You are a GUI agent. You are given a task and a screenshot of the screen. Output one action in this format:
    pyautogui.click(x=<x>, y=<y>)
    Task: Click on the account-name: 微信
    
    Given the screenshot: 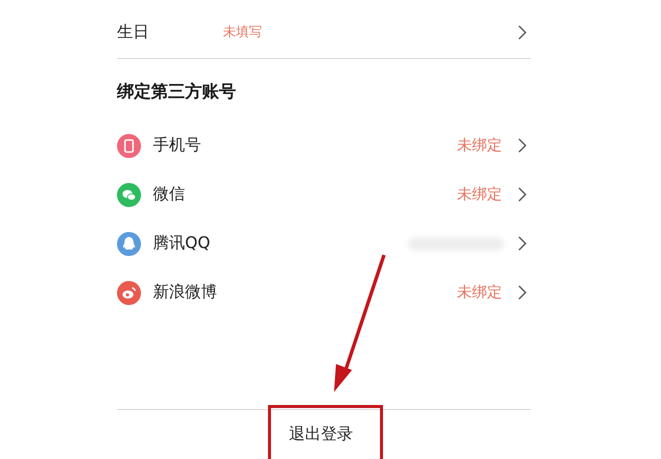 What is the action you would take?
    pyautogui.click(x=169, y=194)
    